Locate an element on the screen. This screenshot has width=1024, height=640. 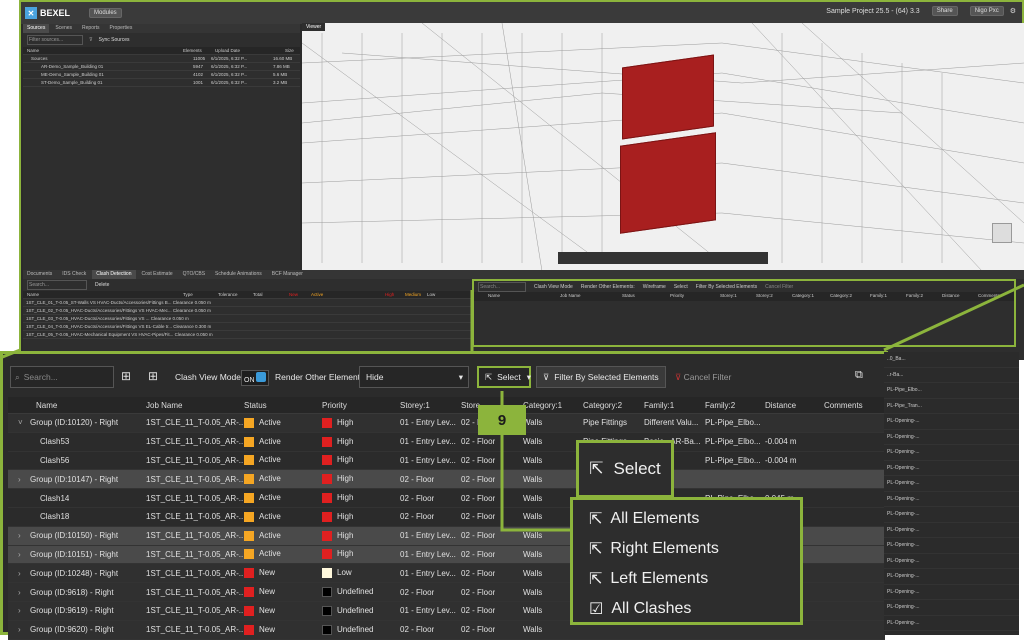
mini-col: Job Name is located at coordinates (570, 295).